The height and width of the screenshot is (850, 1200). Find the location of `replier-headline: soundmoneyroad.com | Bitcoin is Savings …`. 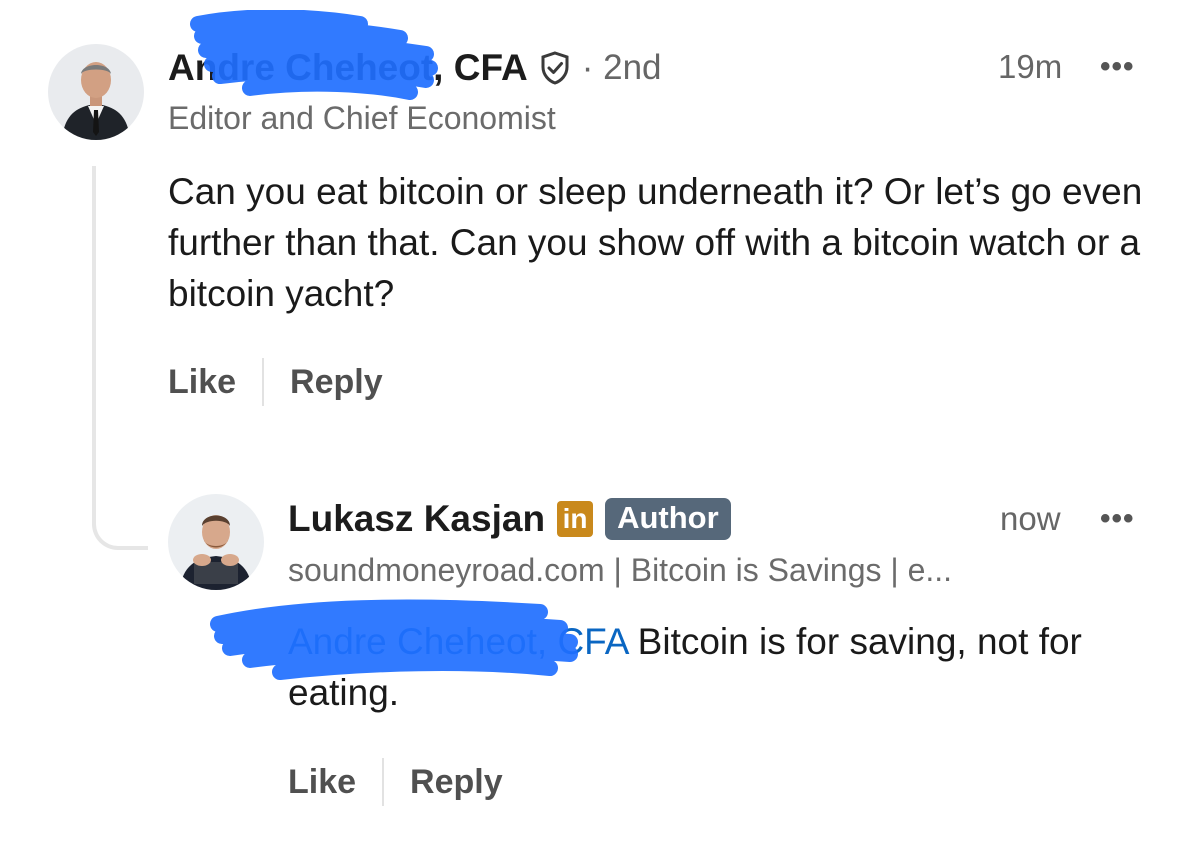

replier-headline: soundmoneyroad.com | Bitcoin is Savings … is located at coordinates (620, 570).